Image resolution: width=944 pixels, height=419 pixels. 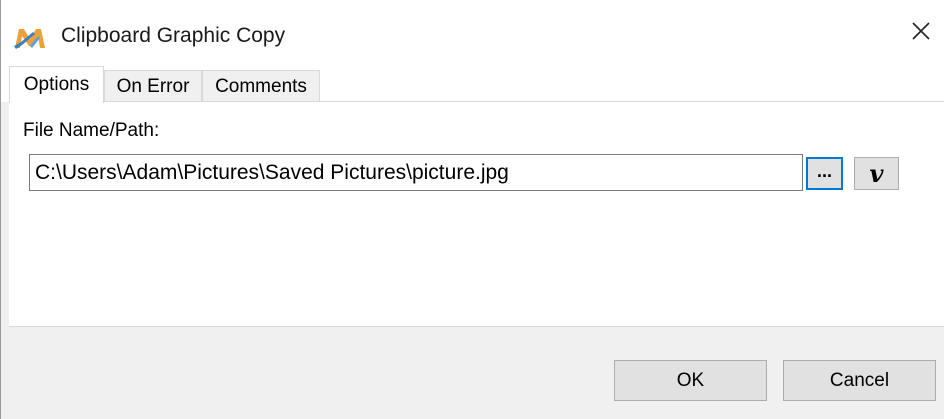 What do you see at coordinates (261, 86) in the screenshot?
I see `tab-comments: Comments` at bounding box center [261, 86].